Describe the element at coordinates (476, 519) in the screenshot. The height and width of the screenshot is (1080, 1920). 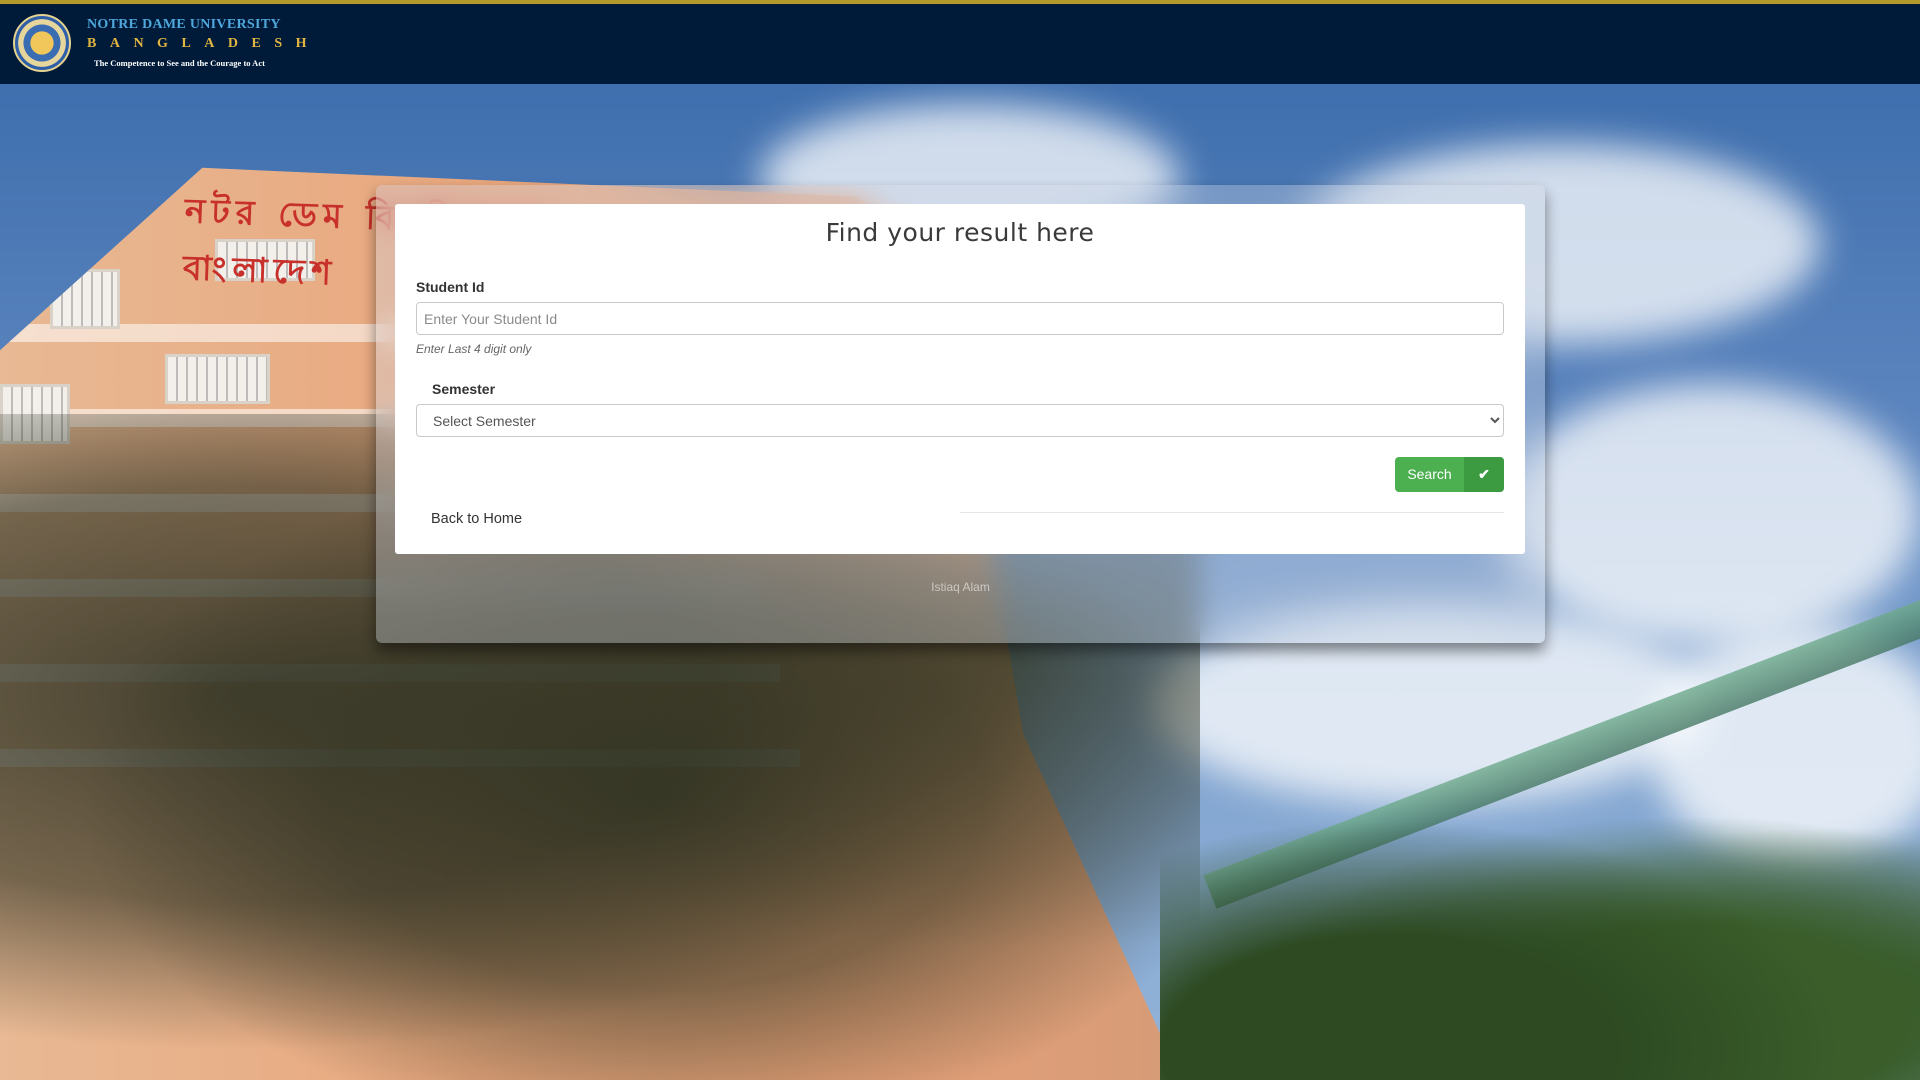
I see `back-to-home-link: Back to Home` at that location.